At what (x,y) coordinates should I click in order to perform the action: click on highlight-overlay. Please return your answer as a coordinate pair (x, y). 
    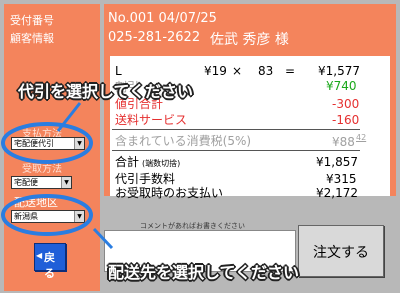
    Looking at the image, I should click on (57, 176).